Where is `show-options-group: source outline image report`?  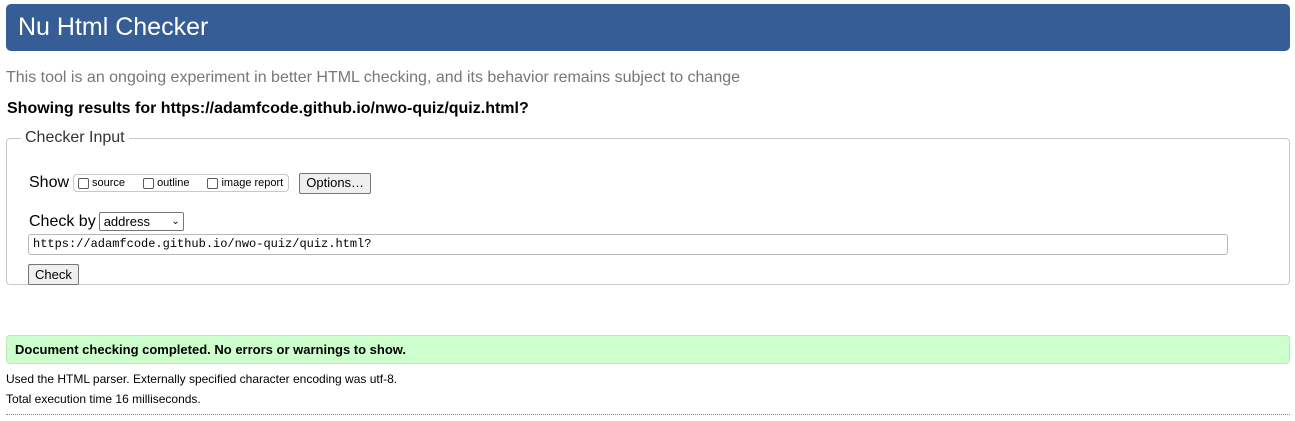
show-options-group: source outline image report is located at coordinates (181, 183).